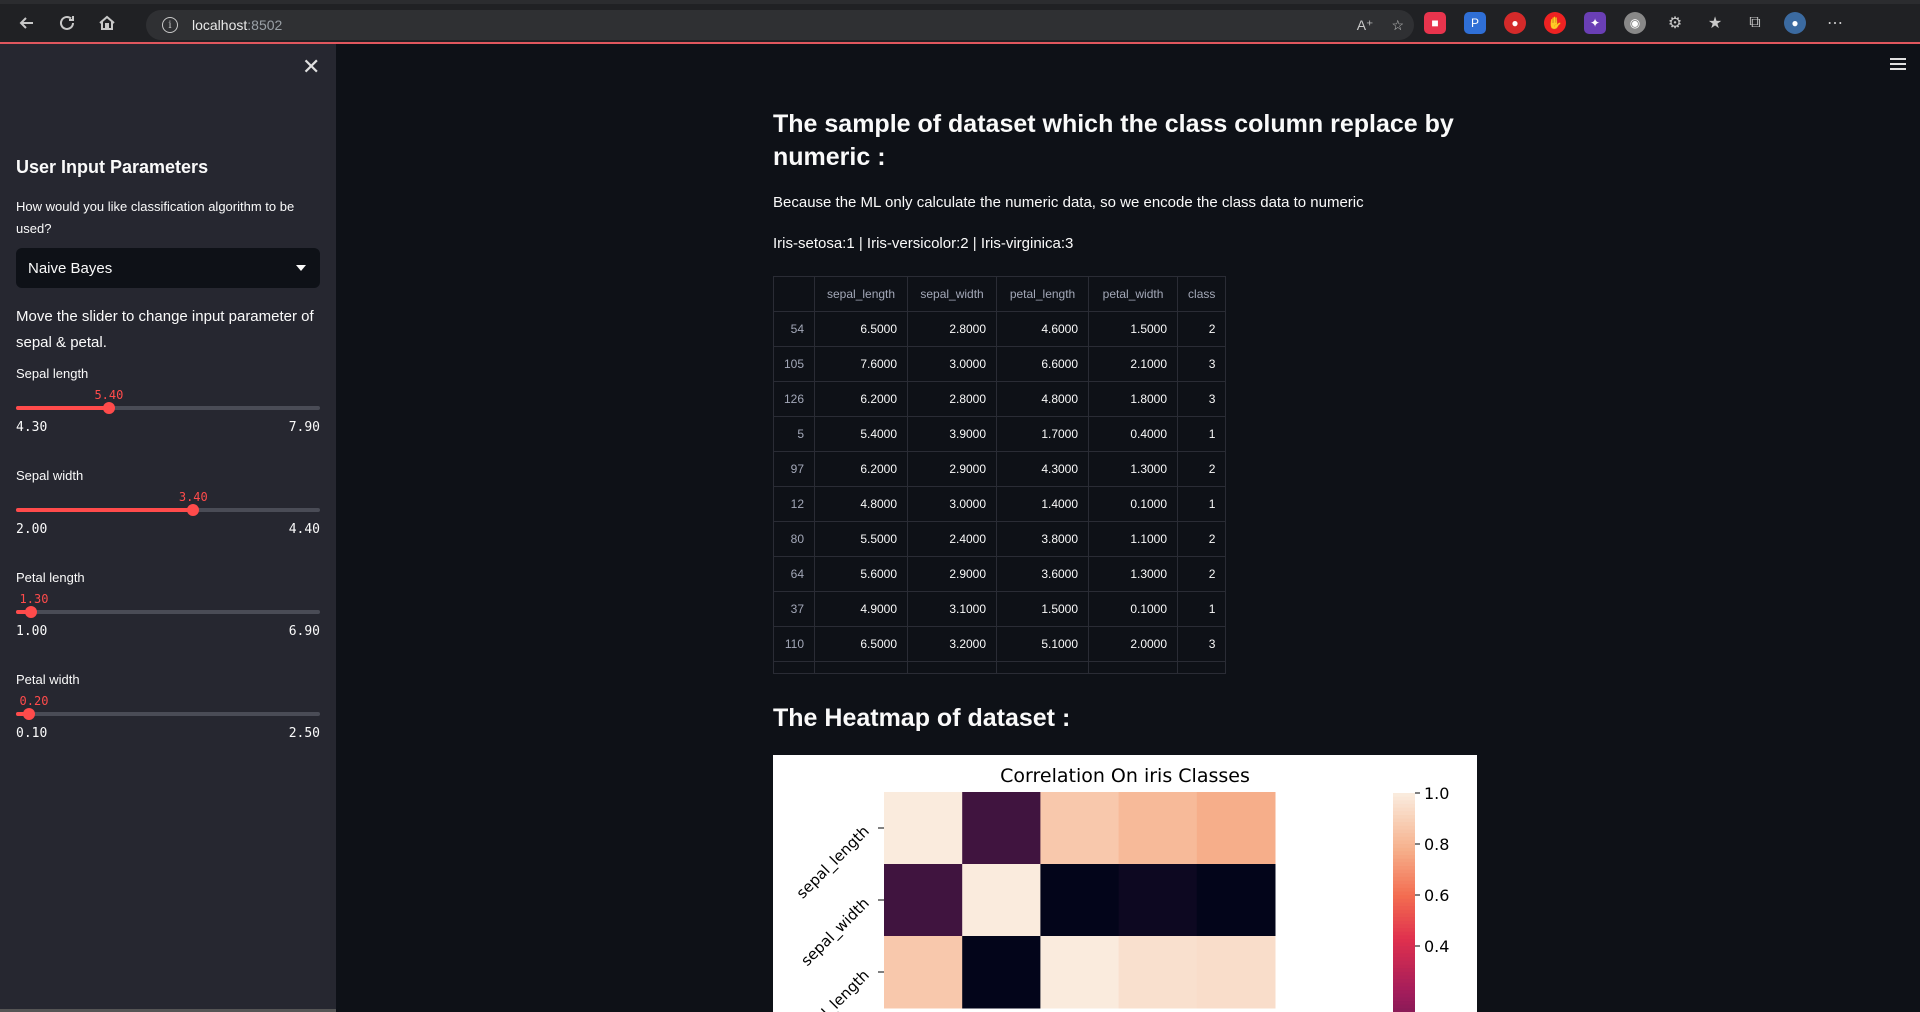 This screenshot has height=1012, width=1920. I want to click on close-sidebar-icon: ✕, so click(311, 67).